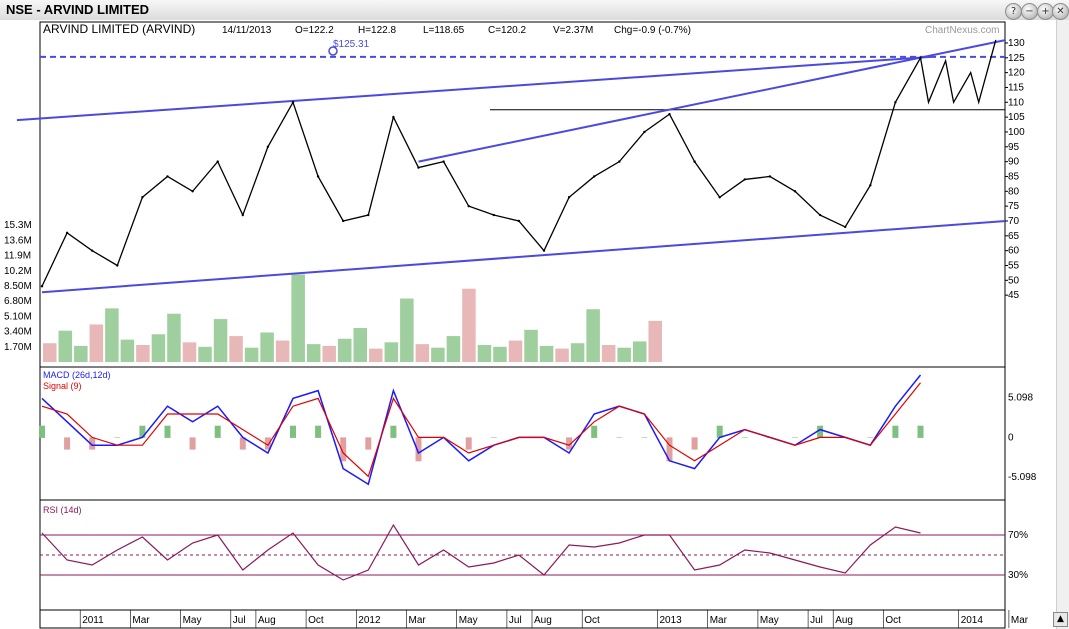  What do you see at coordinates (17, 256) in the screenshot?
I see `volume-tick-label: 11.9M` at bounding box center [17, 256].